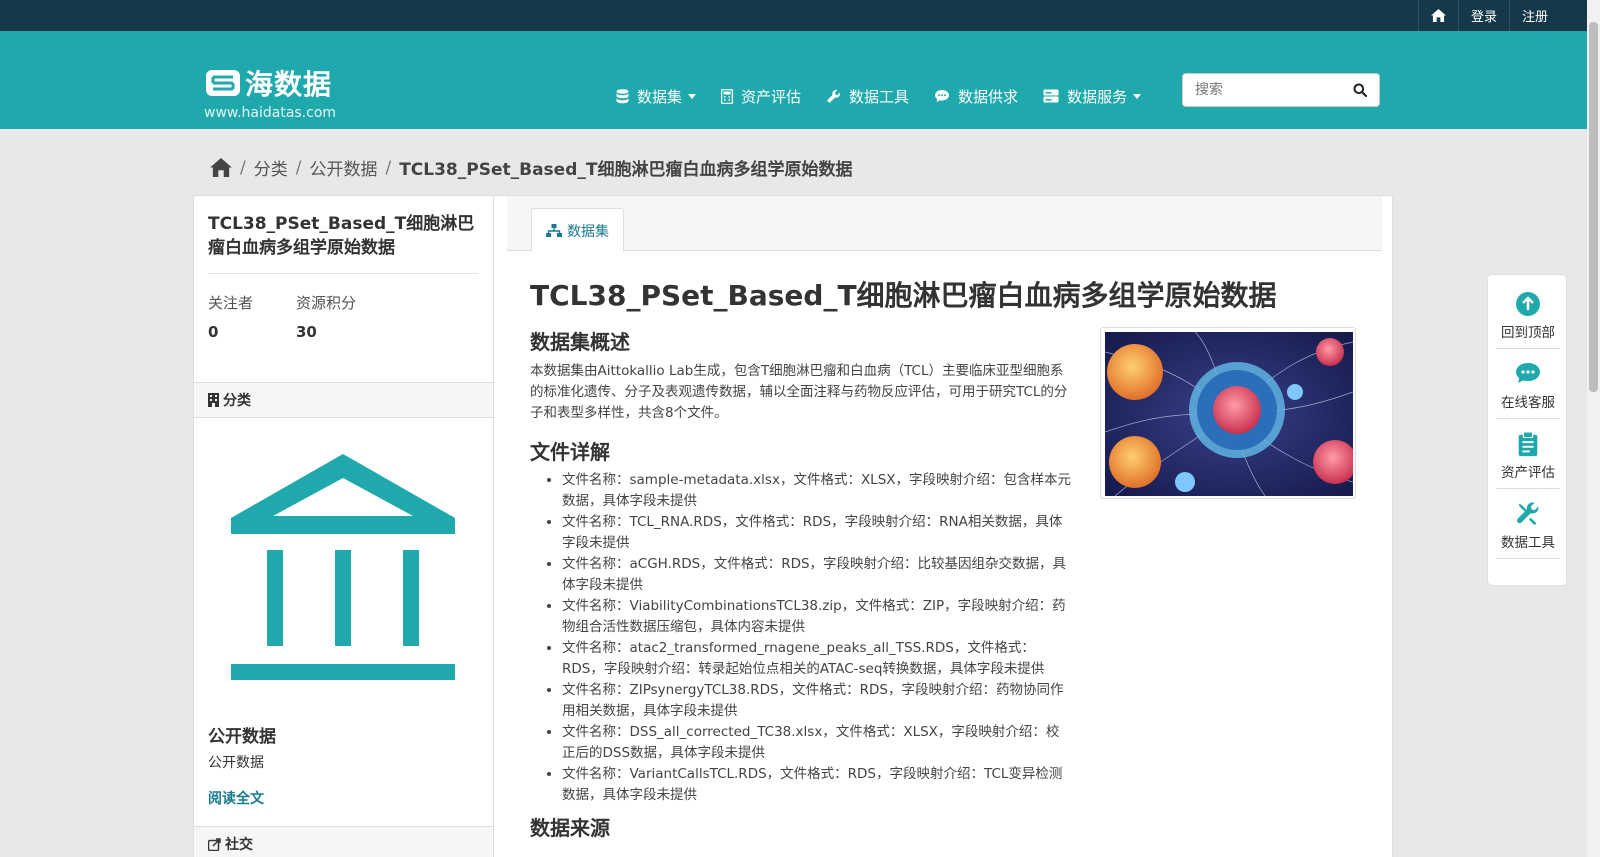 Image resolution: width=1600 pixels, height=857 pixels. Describe the element at coordinates (903, 295) in the screenshot. I see `page-title: TCL38_PSet_Based_T细胞淋巴瘤白血病多组学原始数据` at that location.